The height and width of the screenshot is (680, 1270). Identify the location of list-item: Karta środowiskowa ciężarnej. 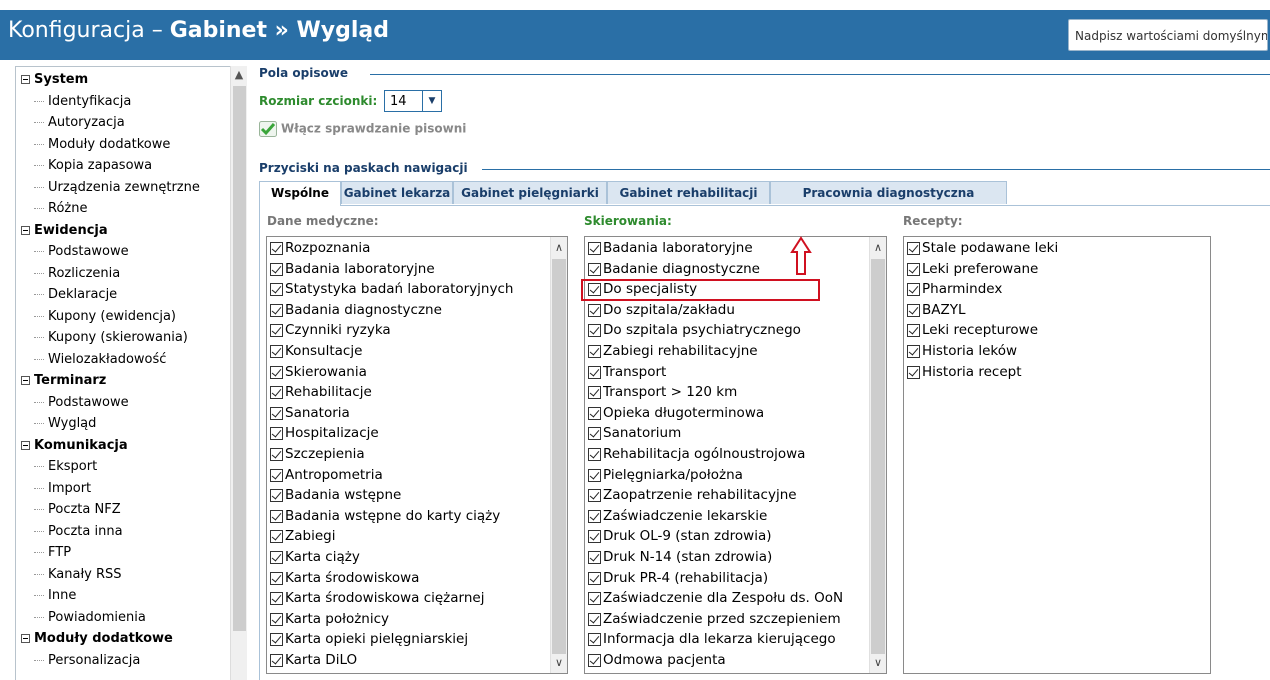
(377, 598).